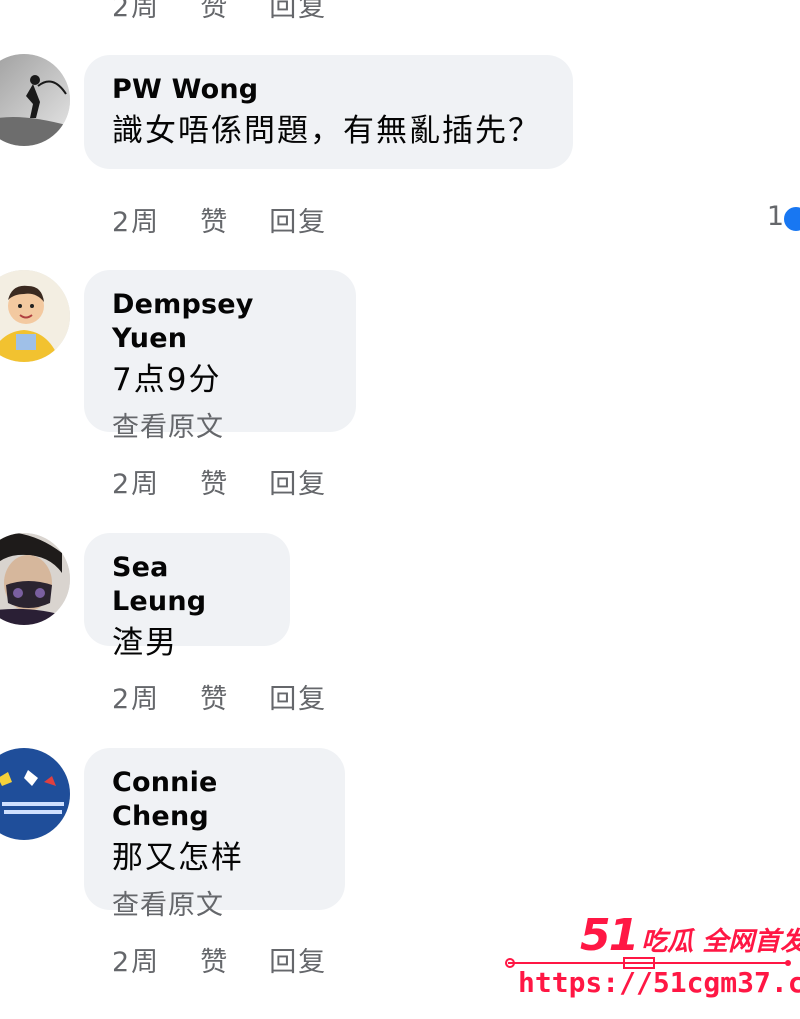 This screenshot has height=1019, width=800. Describe the element at coordinates (239, 12) in the screenshot. I see `comment-actions-previous: 2周 赞 回复` at that location.